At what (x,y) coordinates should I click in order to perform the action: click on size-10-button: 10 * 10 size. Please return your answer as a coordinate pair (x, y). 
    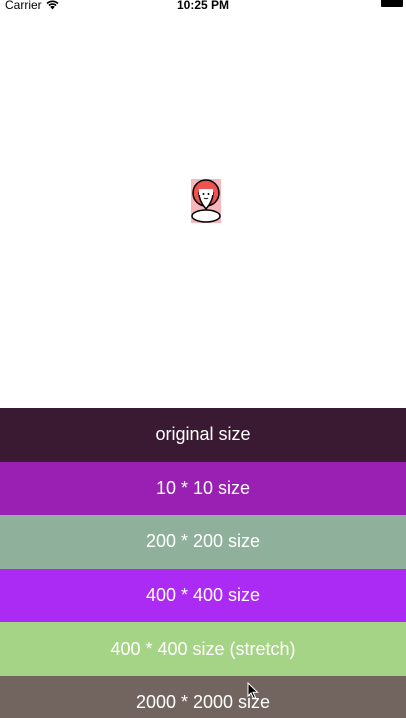
    Looking at the image, I should click on (203, 488).